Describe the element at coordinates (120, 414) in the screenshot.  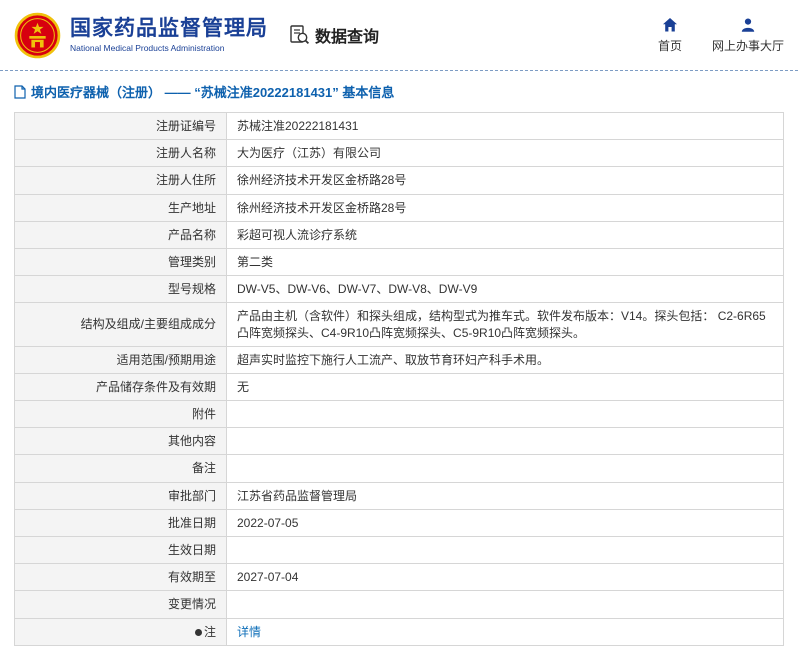
I see `row-label: 附件` at that location.